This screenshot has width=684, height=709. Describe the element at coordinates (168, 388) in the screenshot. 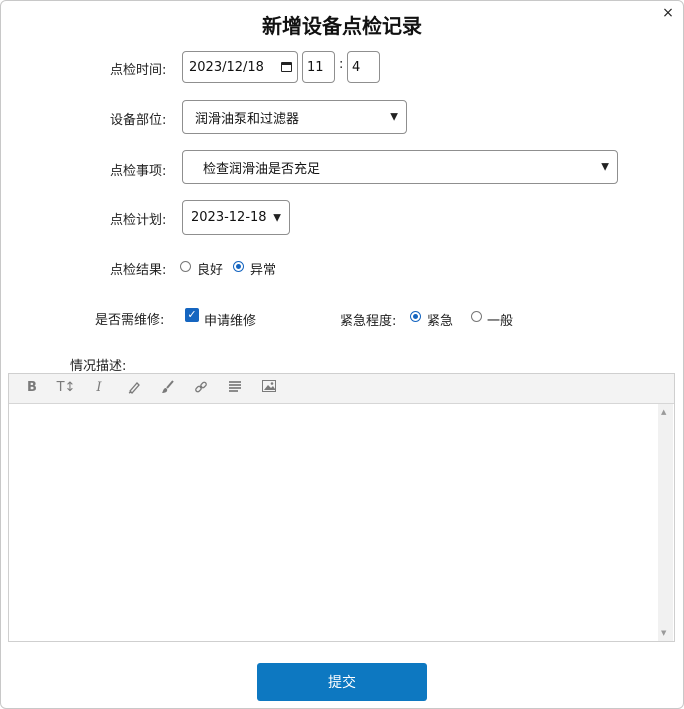

I see `brush-icon` at that location.